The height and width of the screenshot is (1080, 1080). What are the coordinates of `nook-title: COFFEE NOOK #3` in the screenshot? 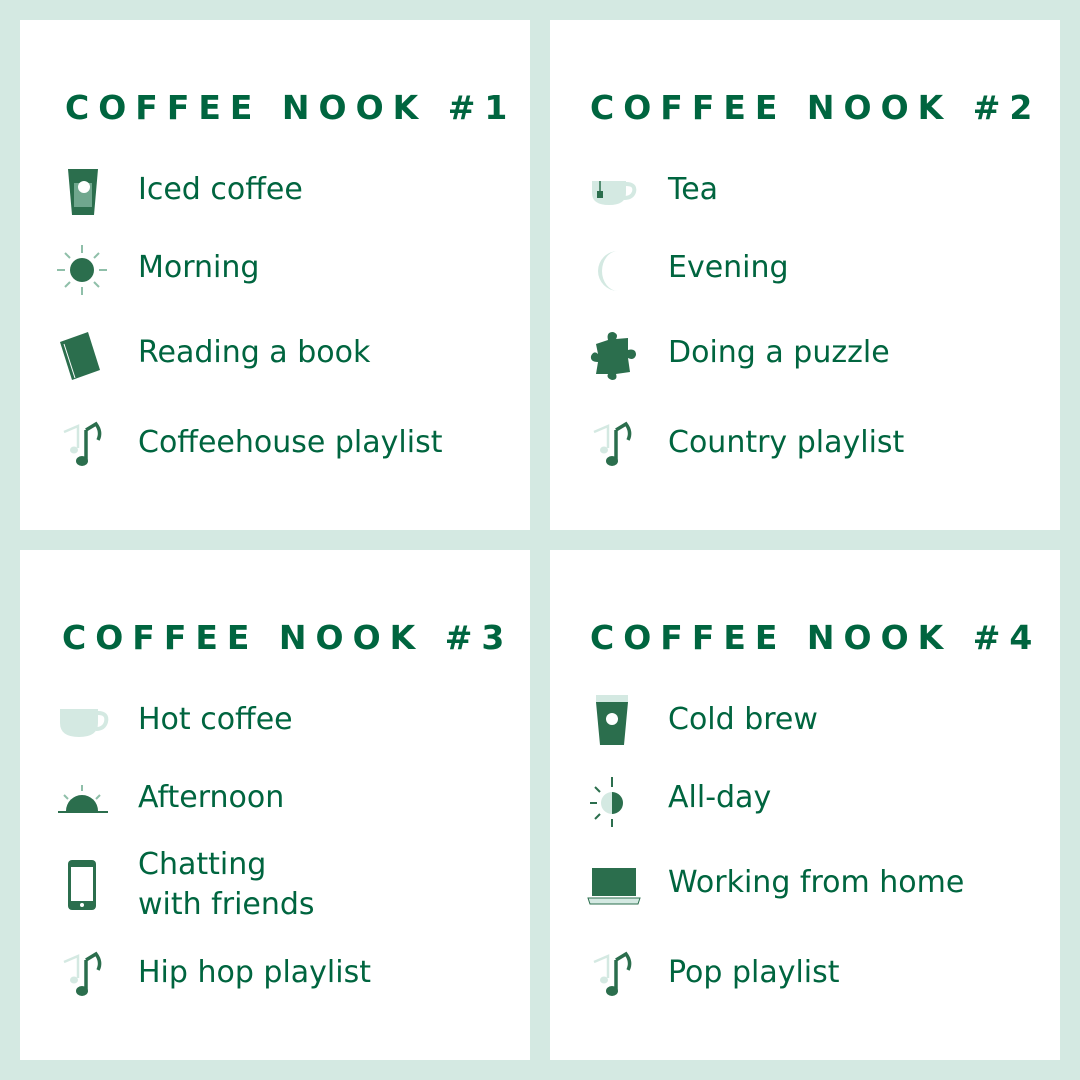 It's located at (288, 637).